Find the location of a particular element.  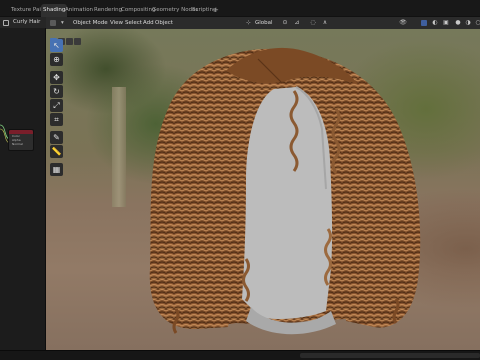

annotate-tool: ✎ is located at coordinates (56, 137).